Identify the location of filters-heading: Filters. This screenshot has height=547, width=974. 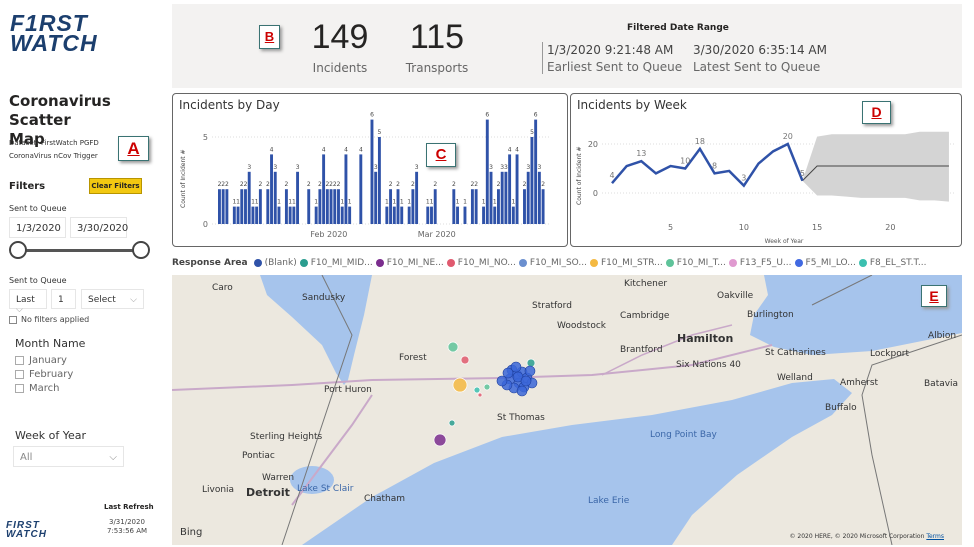
(27, 186).